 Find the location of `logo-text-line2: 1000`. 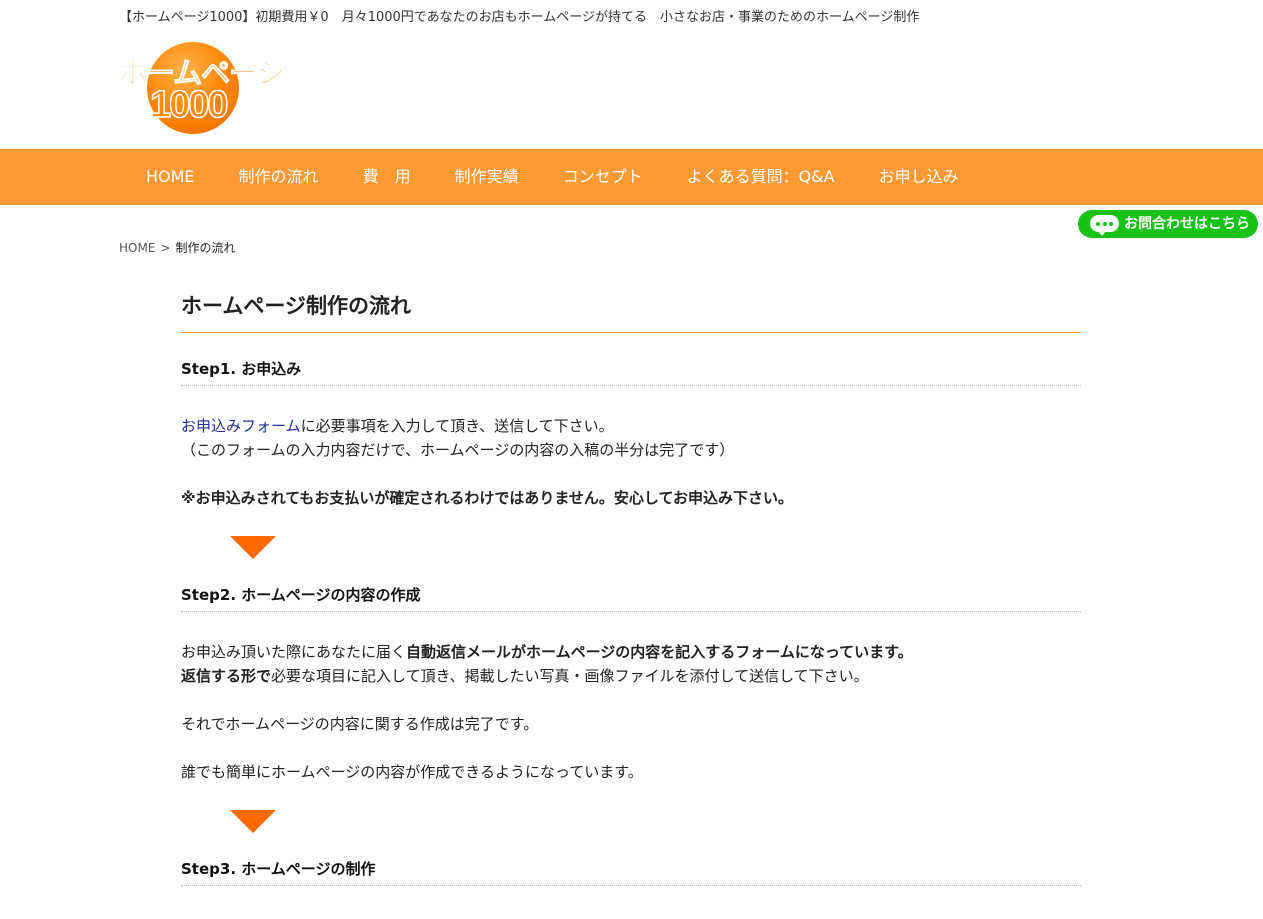

logo-text-line2: 1000 is located at coordinates (189, 105).